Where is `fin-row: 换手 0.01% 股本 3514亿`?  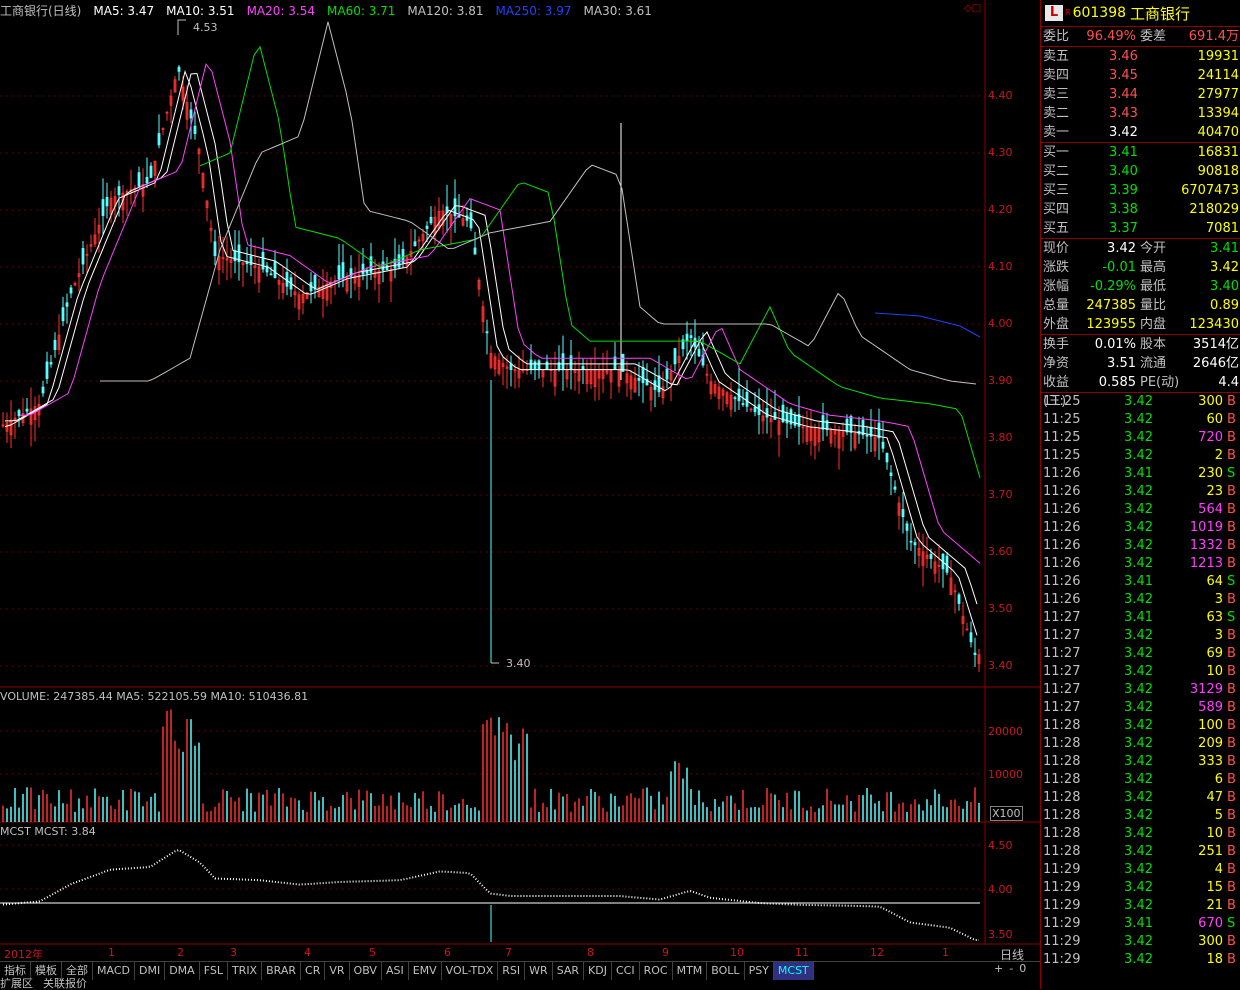 fin-row: 换手 0.01% 股本 3514亿 is located at coordinates (1140, 344).